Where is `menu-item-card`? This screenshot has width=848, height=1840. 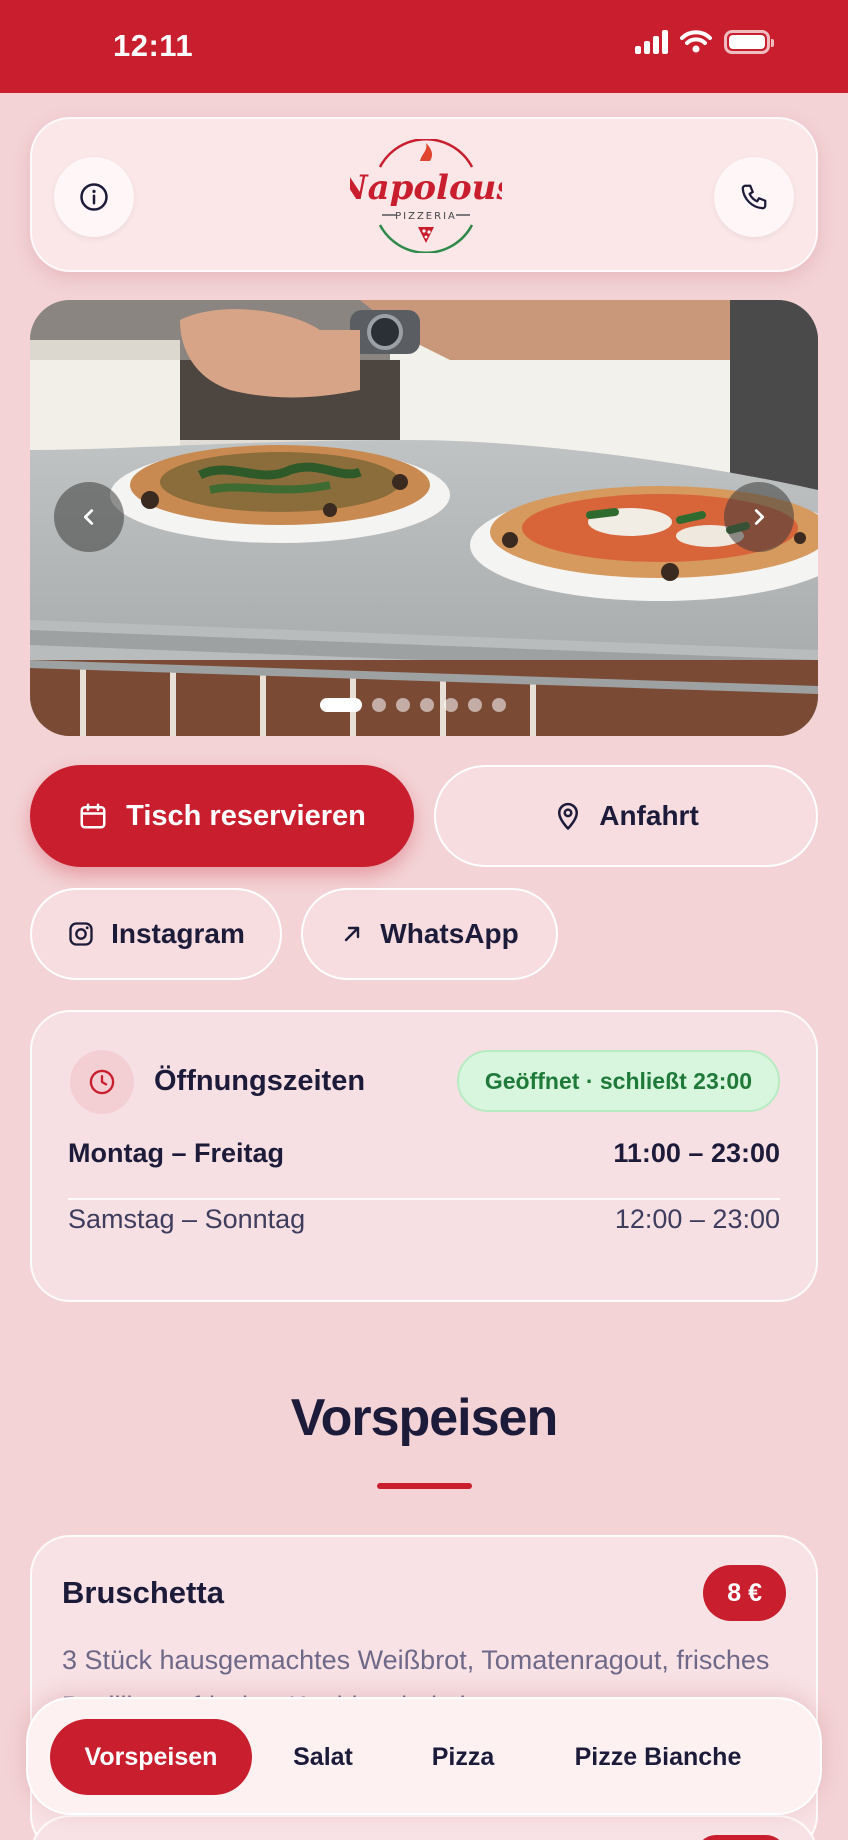 menu-item-card is located at coordinates (424, 1827).